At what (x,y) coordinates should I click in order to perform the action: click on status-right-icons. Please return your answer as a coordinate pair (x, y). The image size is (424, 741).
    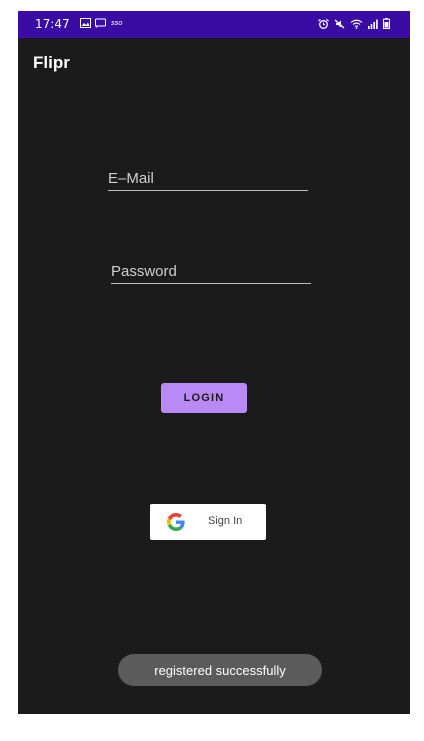
    Looking at the image, I should click on (354, 25).